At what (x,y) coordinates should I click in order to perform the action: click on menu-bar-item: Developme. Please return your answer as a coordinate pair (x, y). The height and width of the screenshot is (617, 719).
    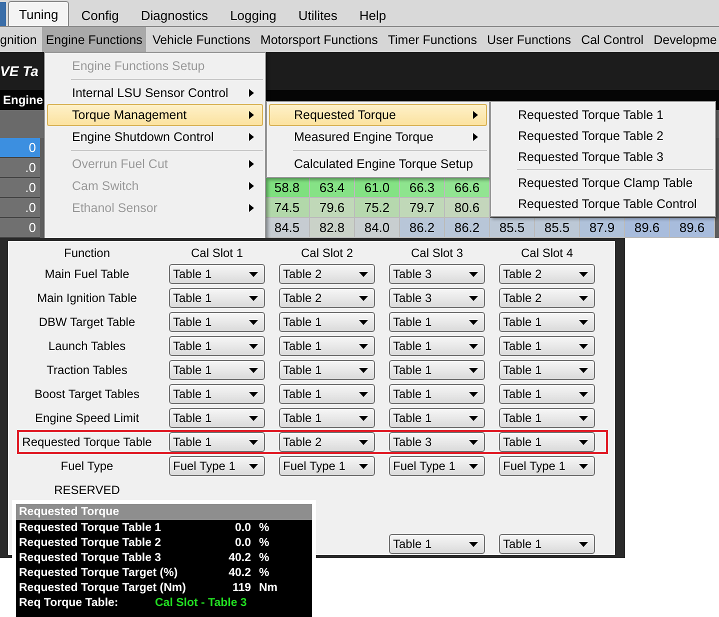
    Looking at the image, I should click on (684, 39).